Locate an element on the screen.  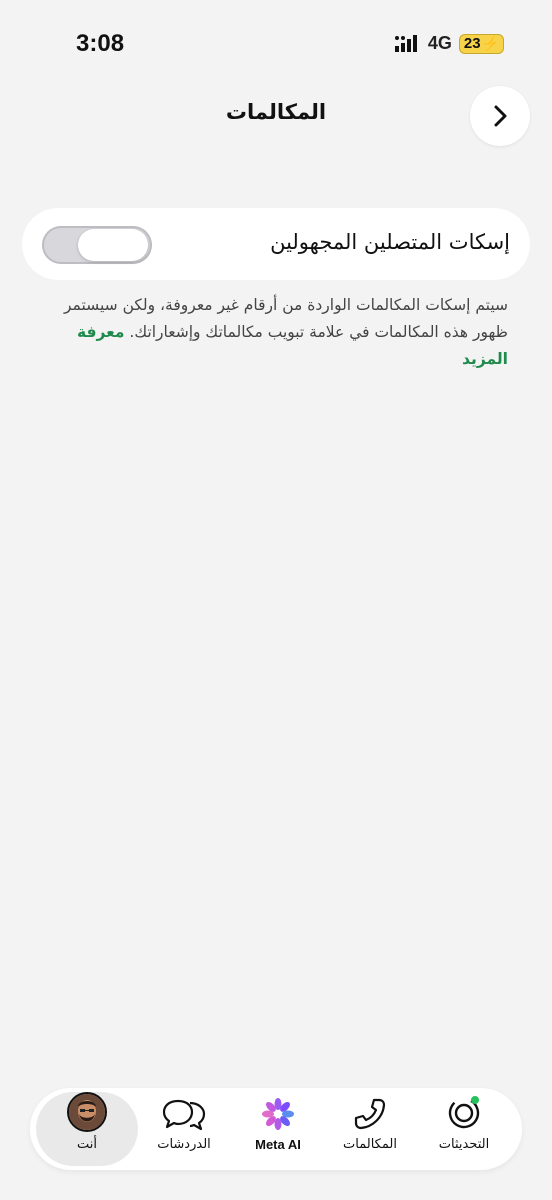
status-indicators: 4G 23 ⚡ is located at coordinates (449, 43).